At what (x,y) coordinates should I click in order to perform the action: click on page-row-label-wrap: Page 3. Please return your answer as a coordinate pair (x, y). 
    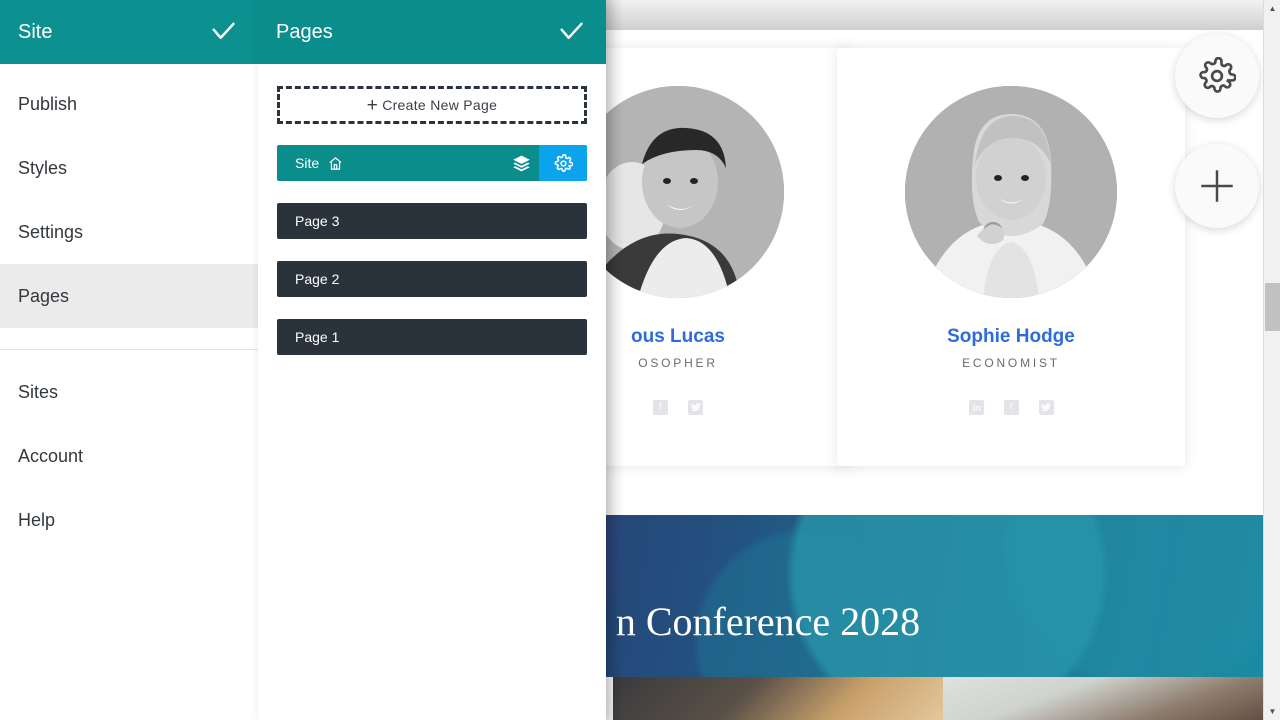
    Looking at the image, I should click on (432, 221).